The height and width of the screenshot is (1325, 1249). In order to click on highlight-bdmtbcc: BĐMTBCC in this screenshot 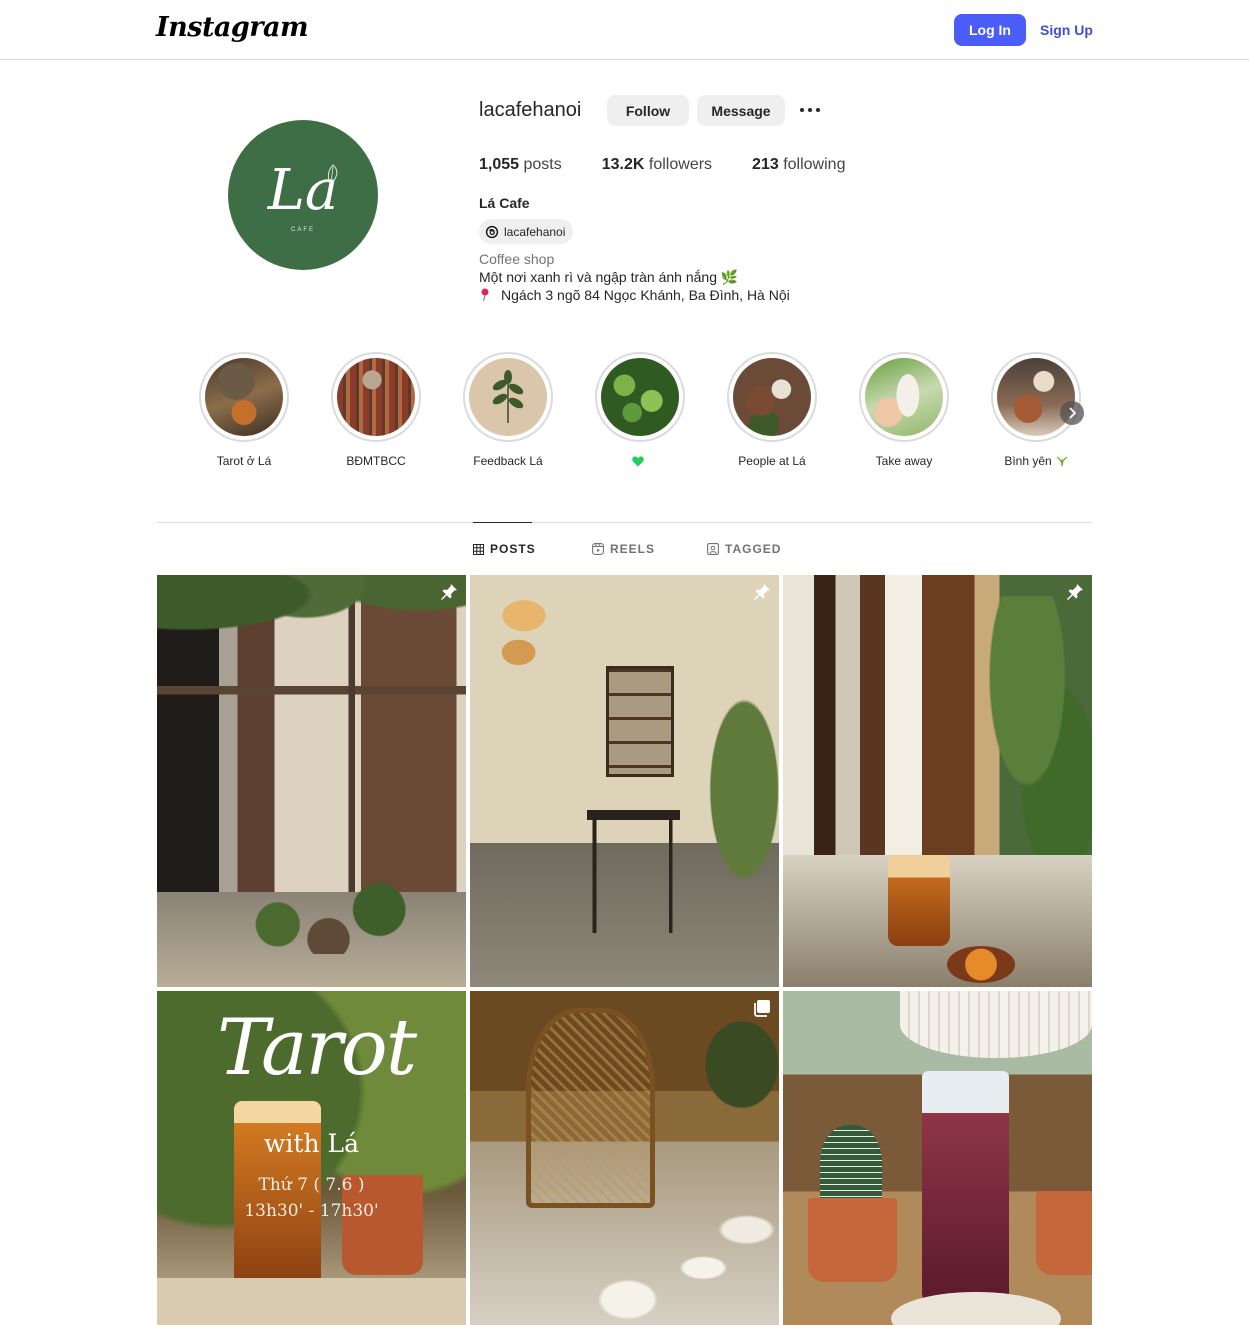, I will do `click(376, 410)`.